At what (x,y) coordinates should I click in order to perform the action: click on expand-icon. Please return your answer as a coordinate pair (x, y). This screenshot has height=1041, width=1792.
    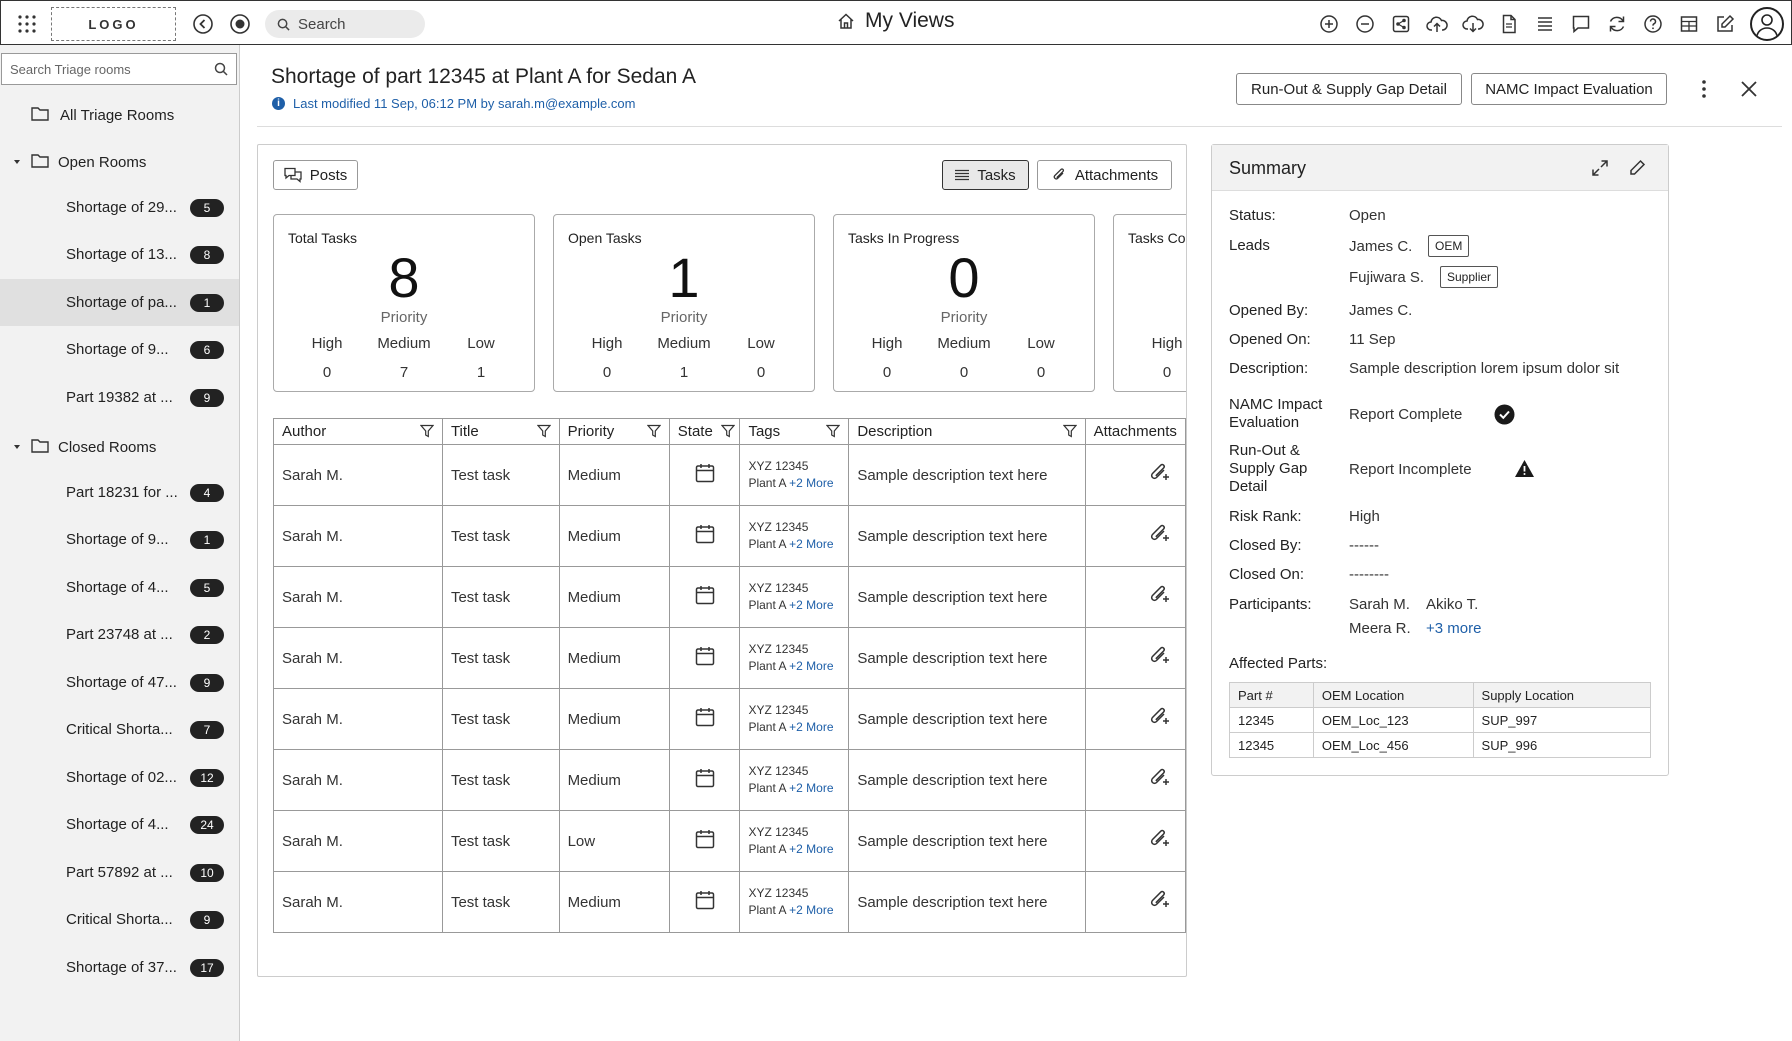
    Looking at the image, I should click on (1600, 168).